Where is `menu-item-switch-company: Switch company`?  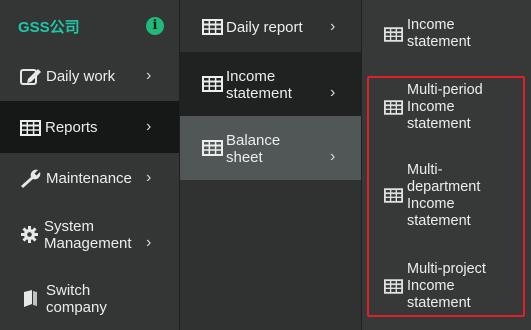 menu-item-switch-company: Switch company is located at coordinates (89, 298).